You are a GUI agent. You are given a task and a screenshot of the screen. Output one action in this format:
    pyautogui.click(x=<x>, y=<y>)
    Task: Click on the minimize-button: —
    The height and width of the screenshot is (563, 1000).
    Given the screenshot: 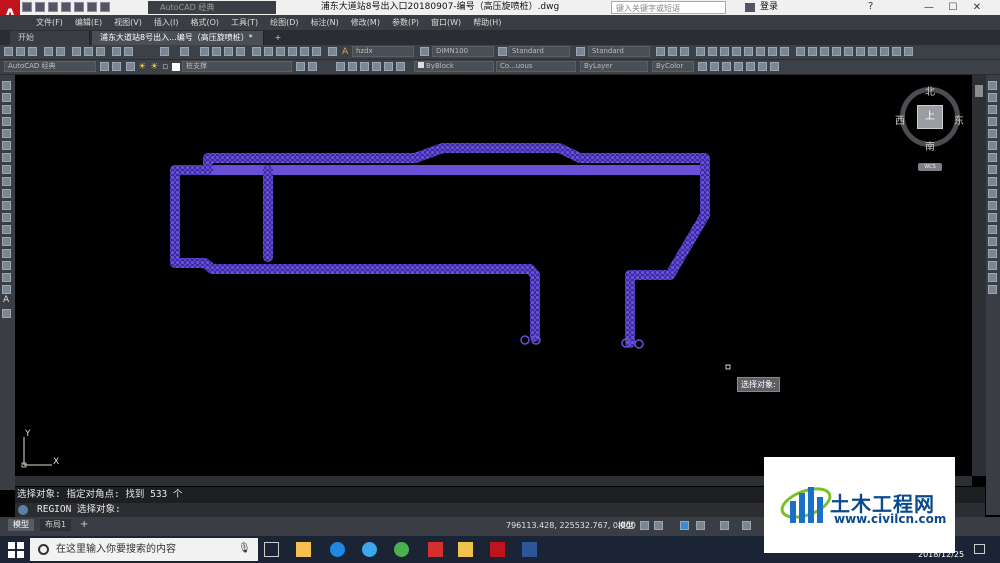 What is the action you would take?
    pyautogui.click(x=929, y=7)
    